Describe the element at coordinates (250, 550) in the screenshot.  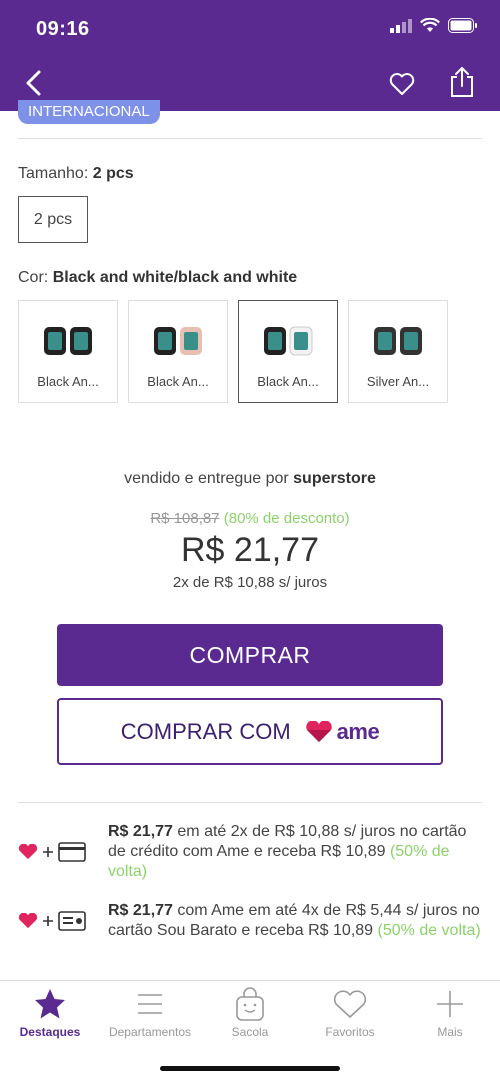
I see `current-price: R$ 21,77` at that location.